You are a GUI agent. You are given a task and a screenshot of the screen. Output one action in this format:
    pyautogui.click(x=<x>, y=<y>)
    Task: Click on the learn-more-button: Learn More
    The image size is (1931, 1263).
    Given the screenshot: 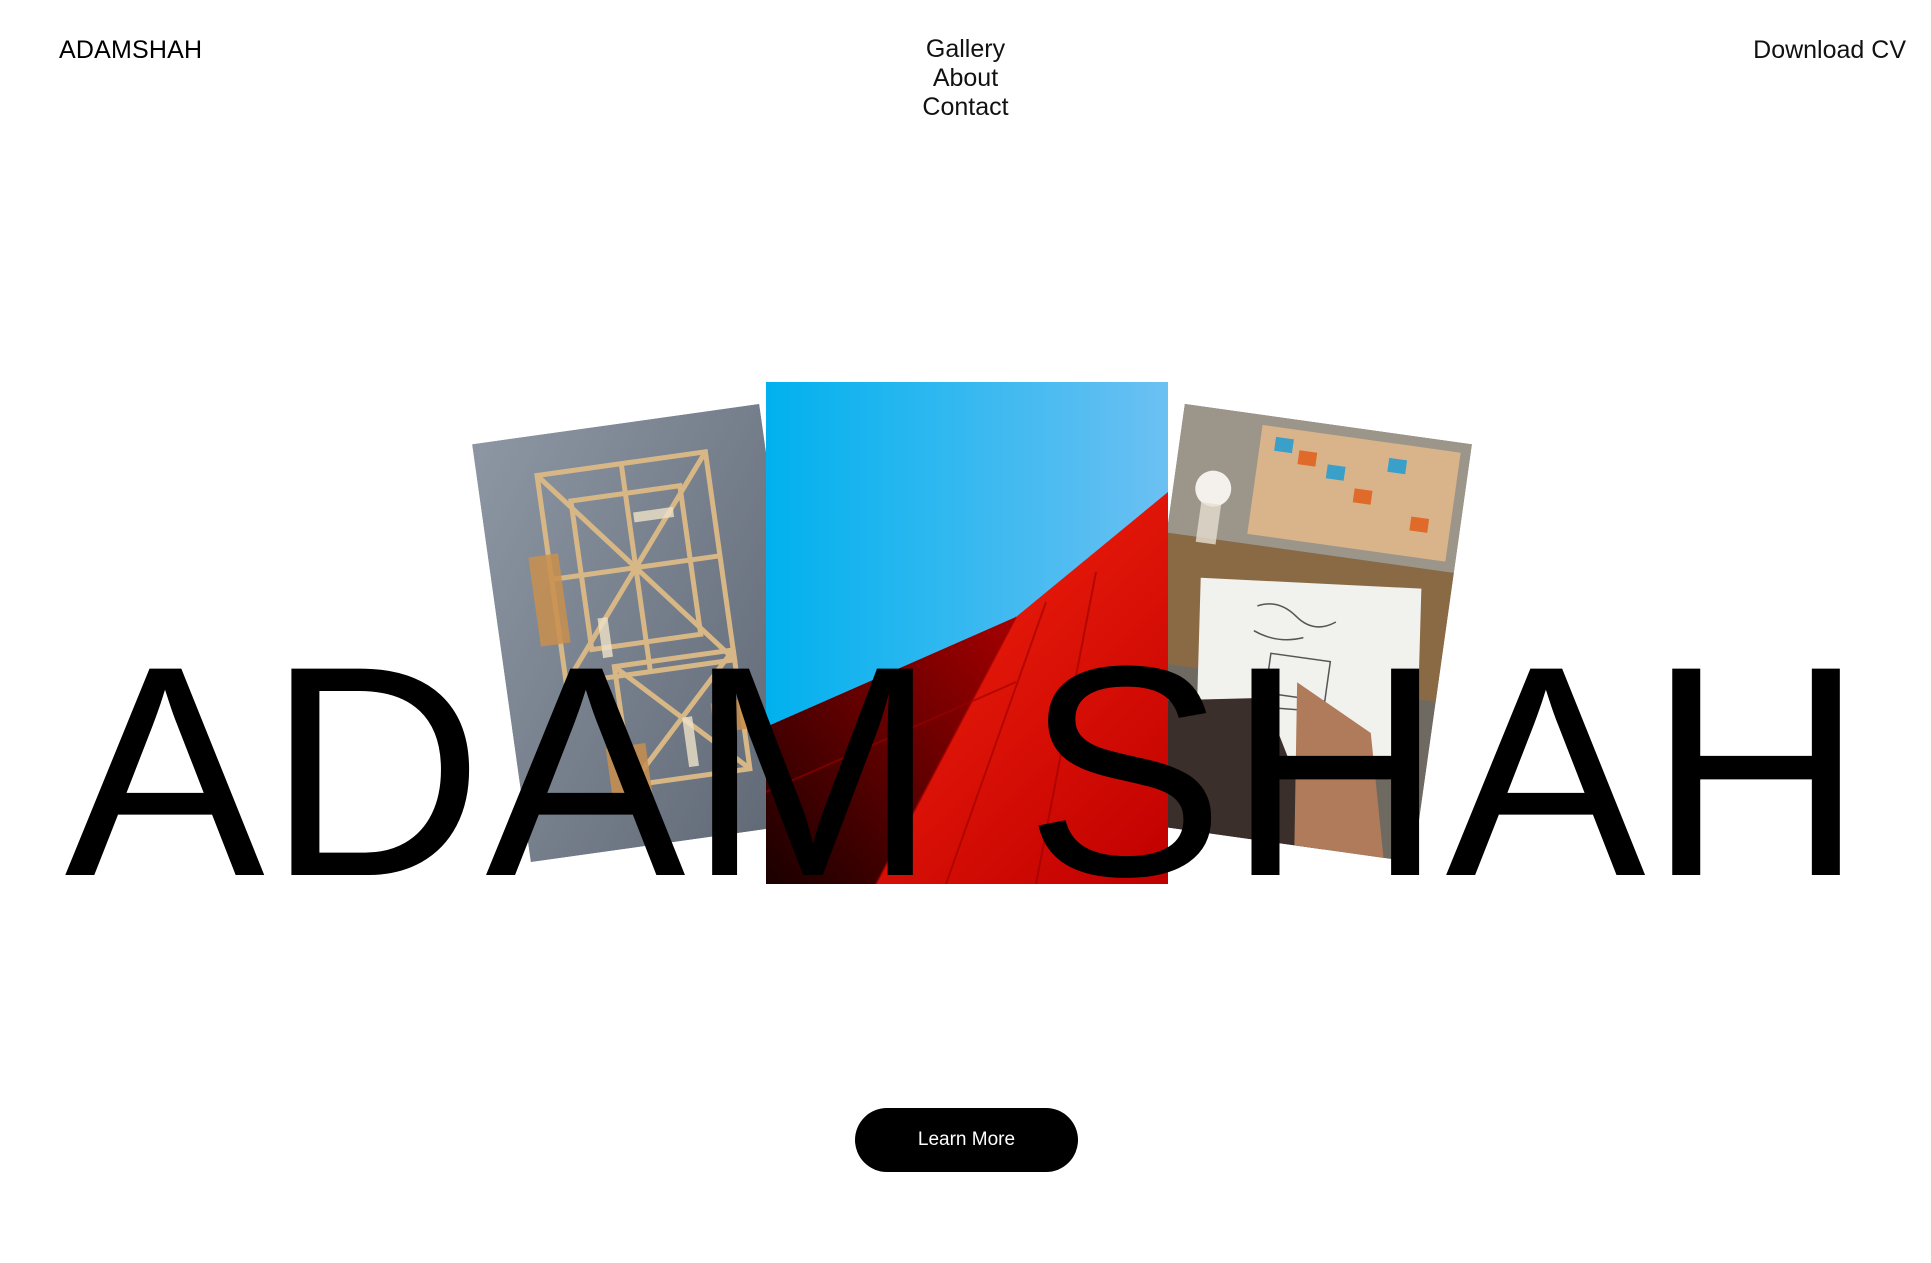 What is the action you would take?
    pyautogui.click(x=966, y=1140)
    